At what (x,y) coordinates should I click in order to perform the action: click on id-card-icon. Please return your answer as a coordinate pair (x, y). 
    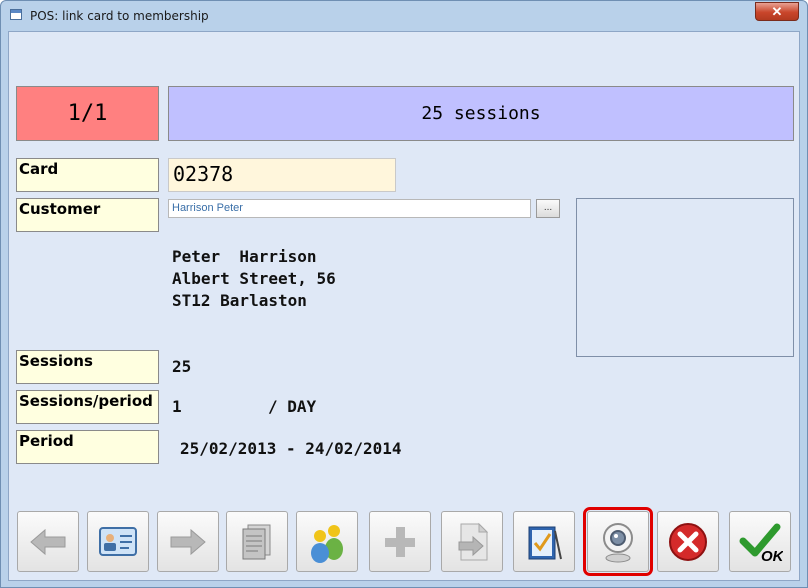
    Looking at the image, I should click on (118, 541).